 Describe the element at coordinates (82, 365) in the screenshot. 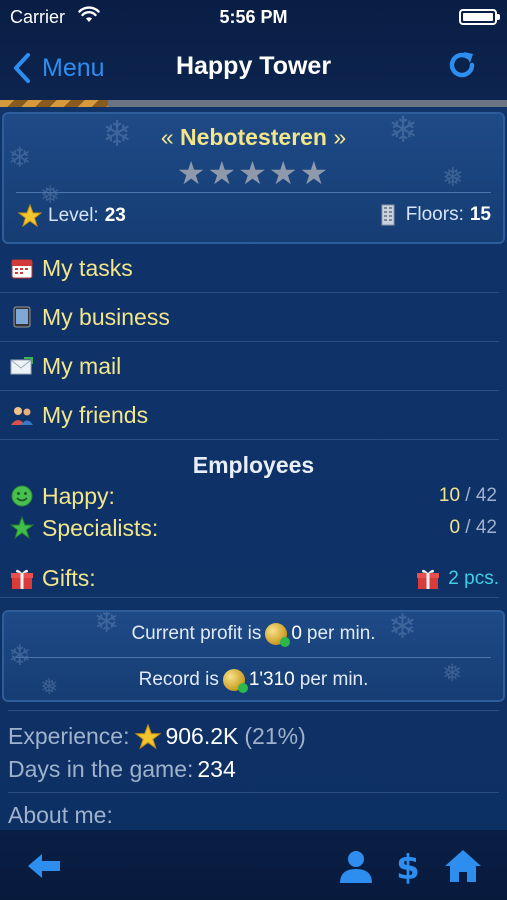

I see `menu-item-label: My mail` at that location.